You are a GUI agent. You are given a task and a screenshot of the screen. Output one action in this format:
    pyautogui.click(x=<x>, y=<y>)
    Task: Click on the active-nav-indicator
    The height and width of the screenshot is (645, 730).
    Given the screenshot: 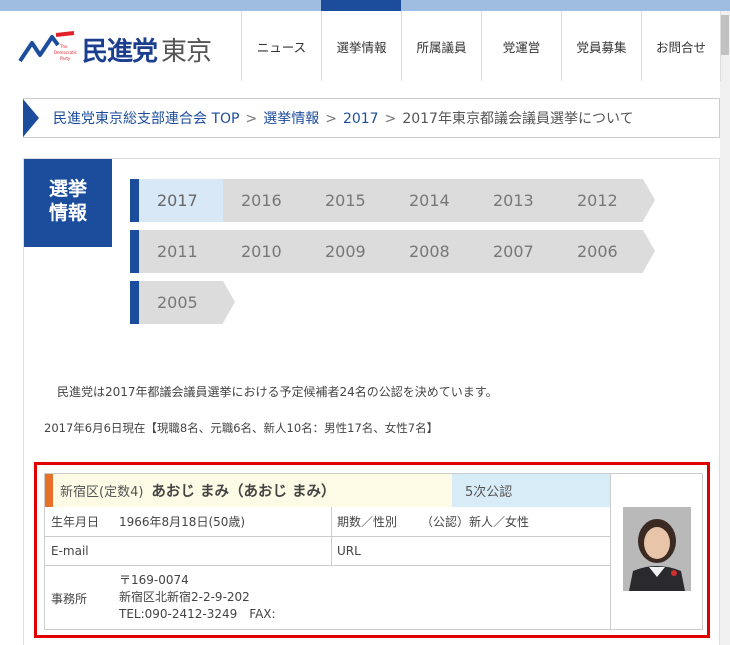 What is the action you would take?
    pyautogui.click(x=361, y=5)
    